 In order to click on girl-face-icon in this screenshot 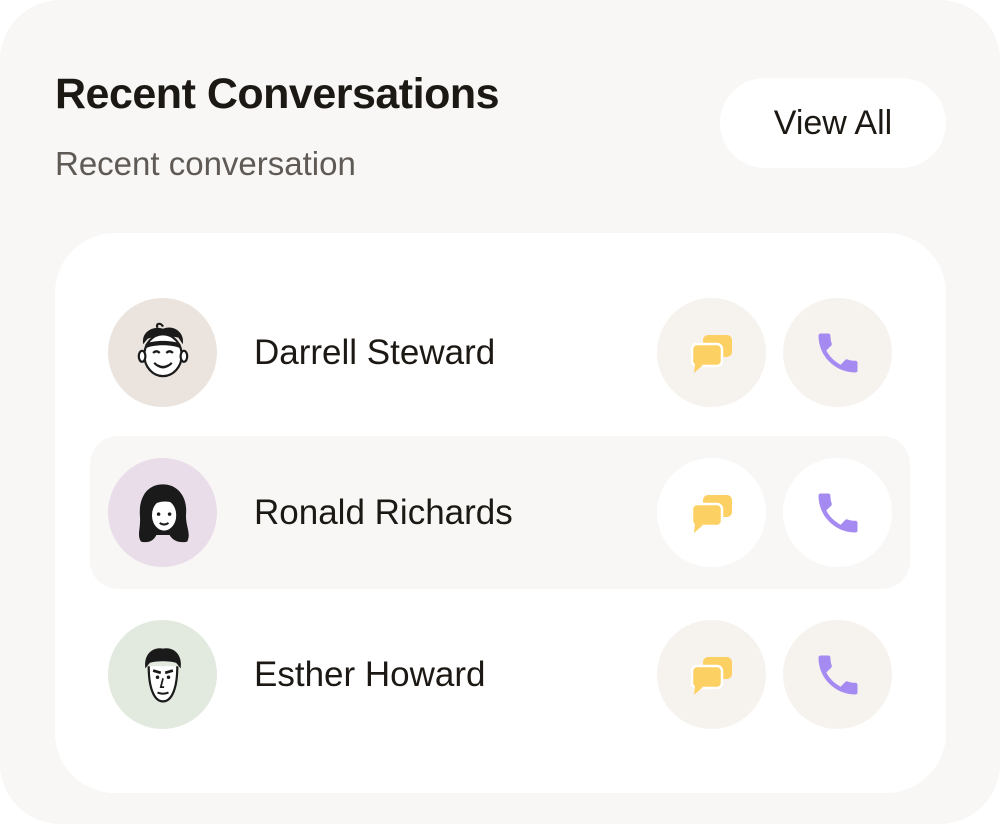, I will do `click(163, 512)`.